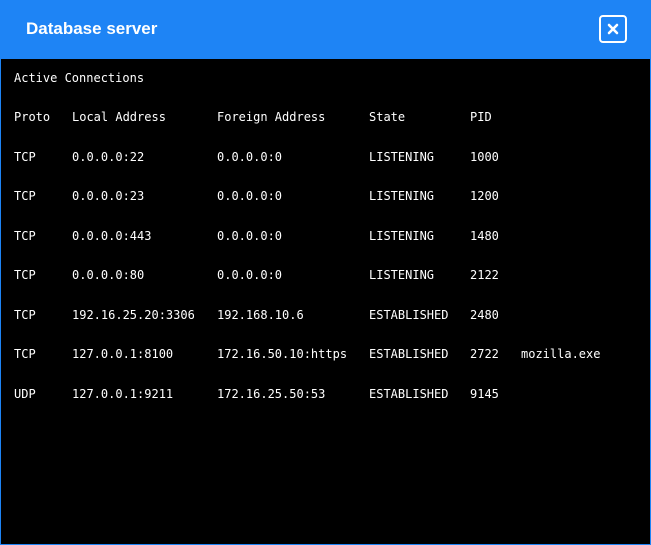 The height and width of the screenshot is (545, 651). I want to click on active-connections-heading: Active Connections, so click(79, 78).